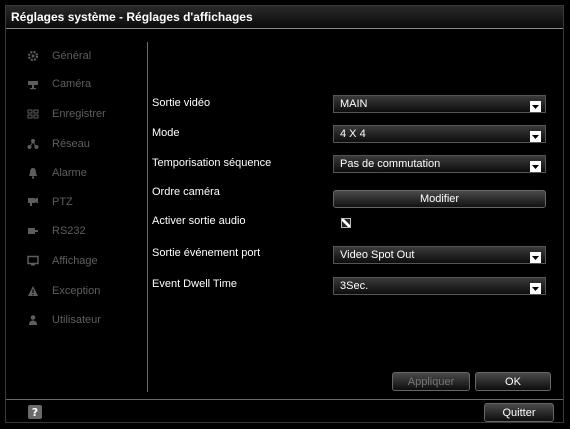  I want to click on network-icon, so click(33, 144).